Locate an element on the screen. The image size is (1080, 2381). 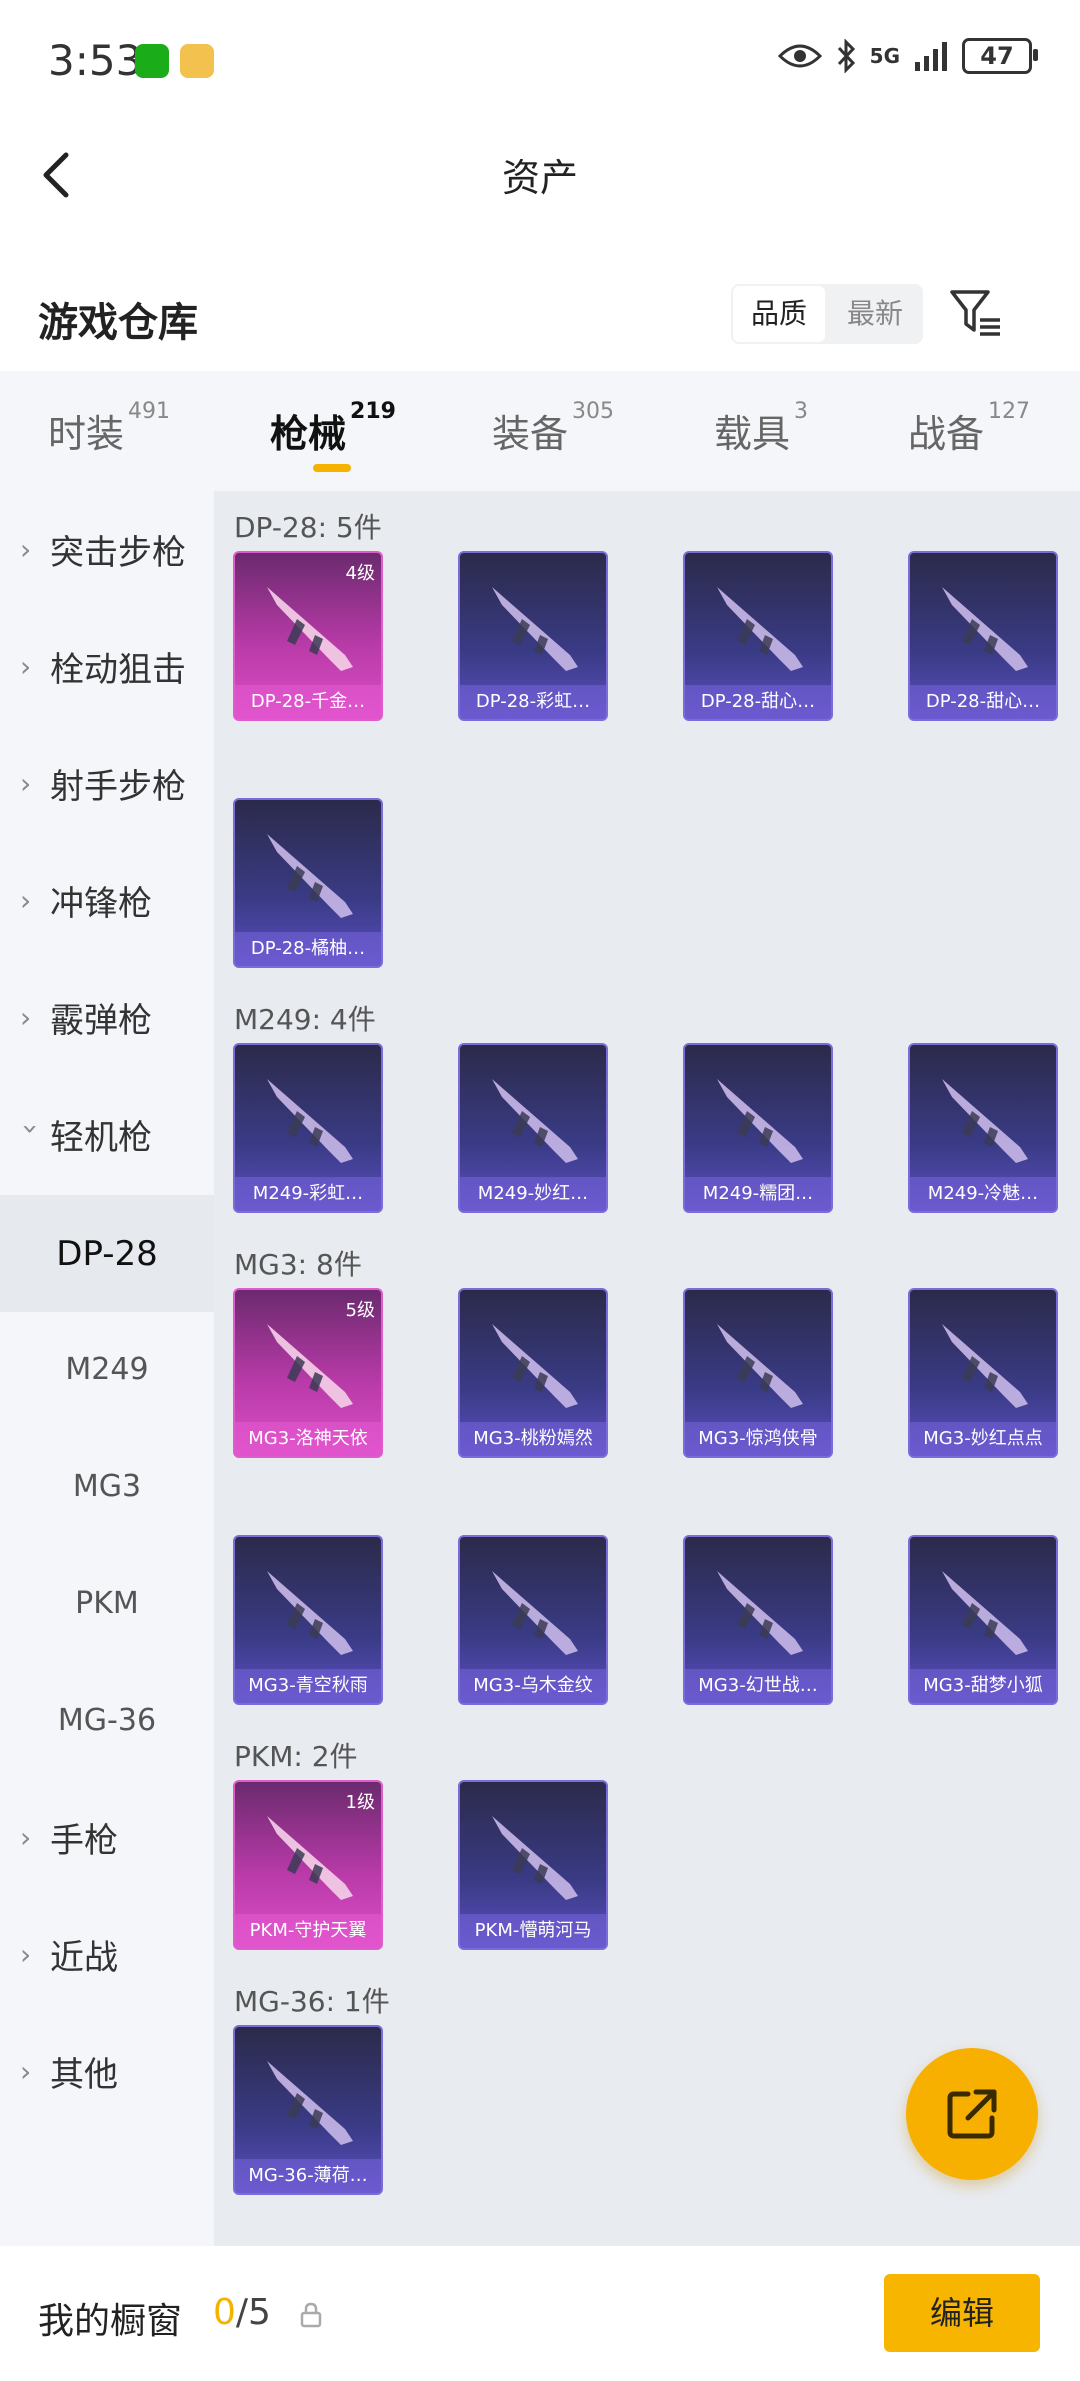
tab-vehicles: 载具3 is located at coordinates (761, 428).